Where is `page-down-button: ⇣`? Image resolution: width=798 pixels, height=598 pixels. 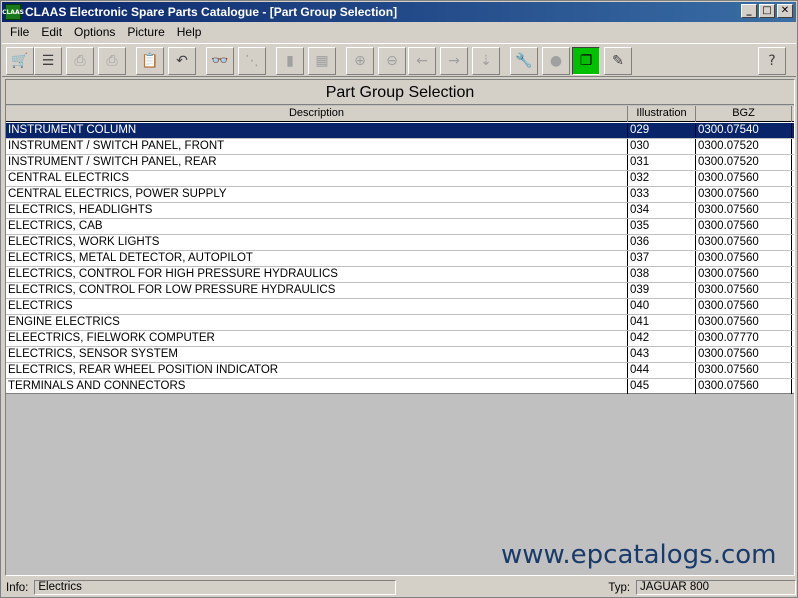
page-down-button: ⇣ is located at coordinates (486, 61).